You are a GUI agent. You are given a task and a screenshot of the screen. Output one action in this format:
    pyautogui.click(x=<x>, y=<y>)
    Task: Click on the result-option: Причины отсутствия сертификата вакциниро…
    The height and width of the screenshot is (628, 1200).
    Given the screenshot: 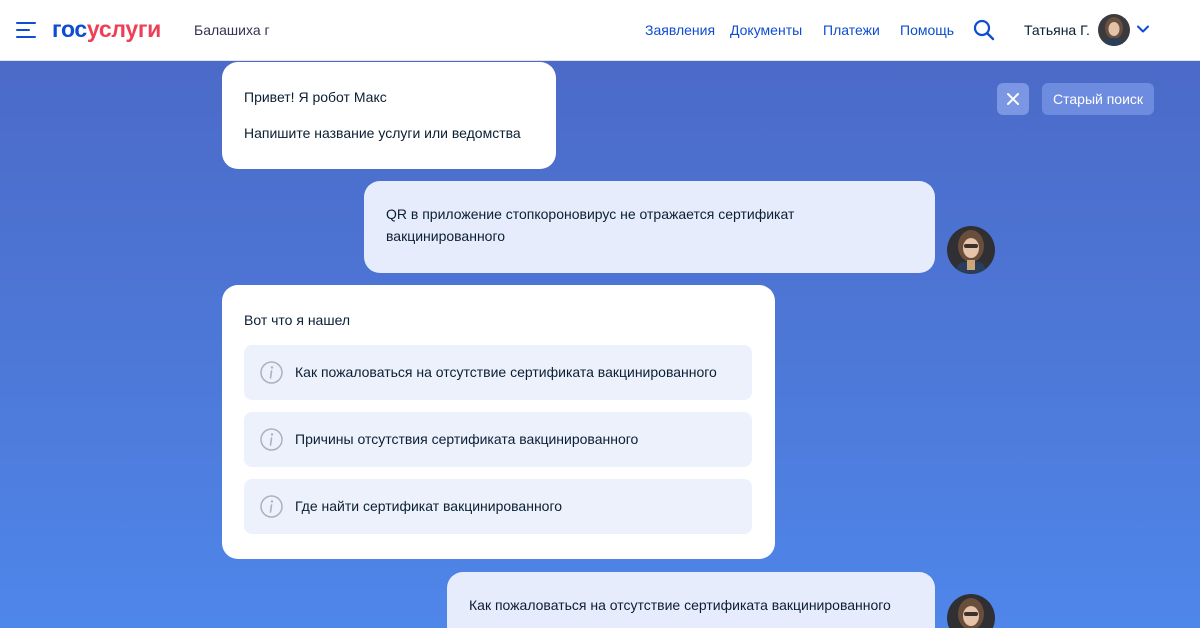 What is the action you would take?
    pyautogui.click(x=498, y=439)
    